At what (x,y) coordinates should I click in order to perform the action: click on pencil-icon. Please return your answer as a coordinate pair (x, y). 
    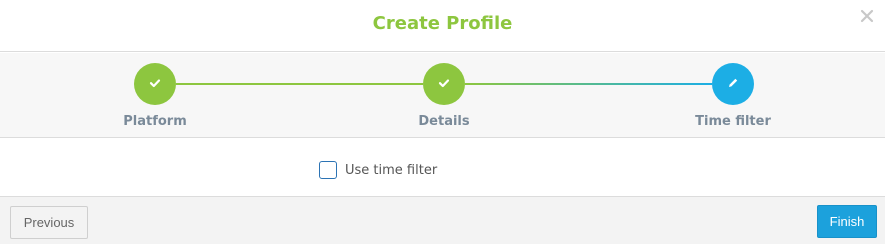
    Looking at the image, I should click on (733, 84).